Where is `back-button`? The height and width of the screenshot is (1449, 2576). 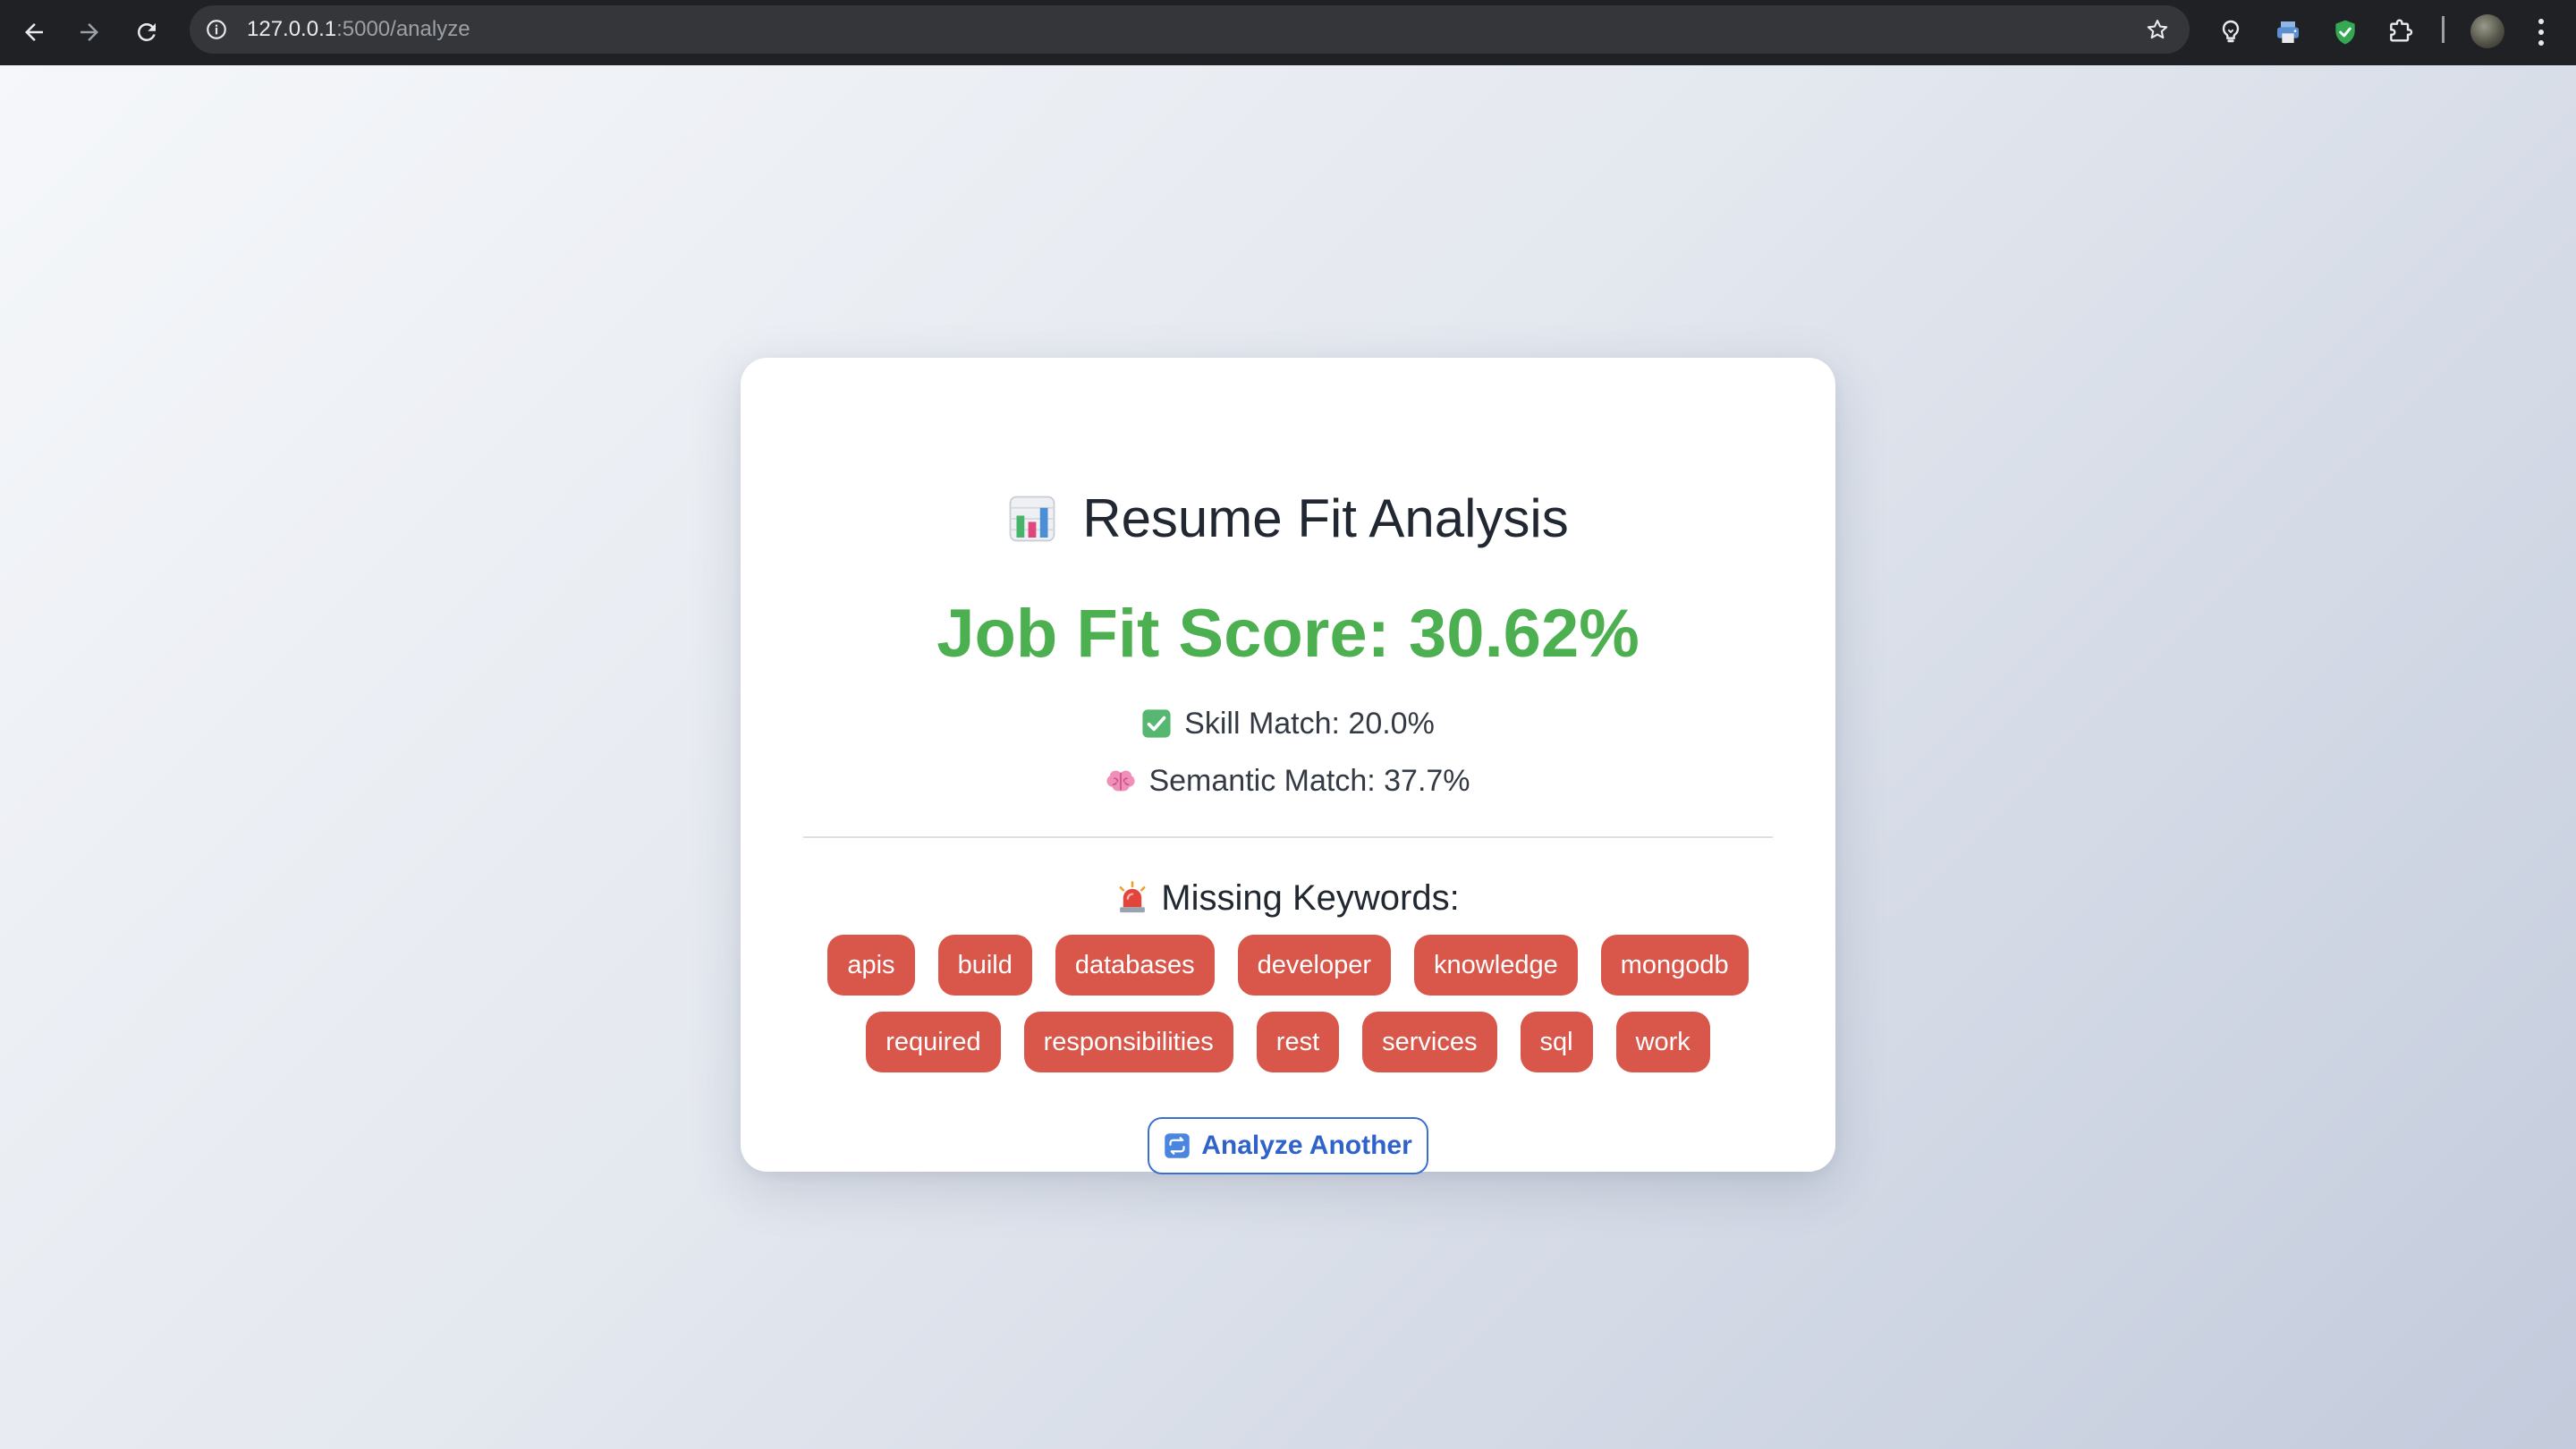 back-button is located at coordinates (34, 32).